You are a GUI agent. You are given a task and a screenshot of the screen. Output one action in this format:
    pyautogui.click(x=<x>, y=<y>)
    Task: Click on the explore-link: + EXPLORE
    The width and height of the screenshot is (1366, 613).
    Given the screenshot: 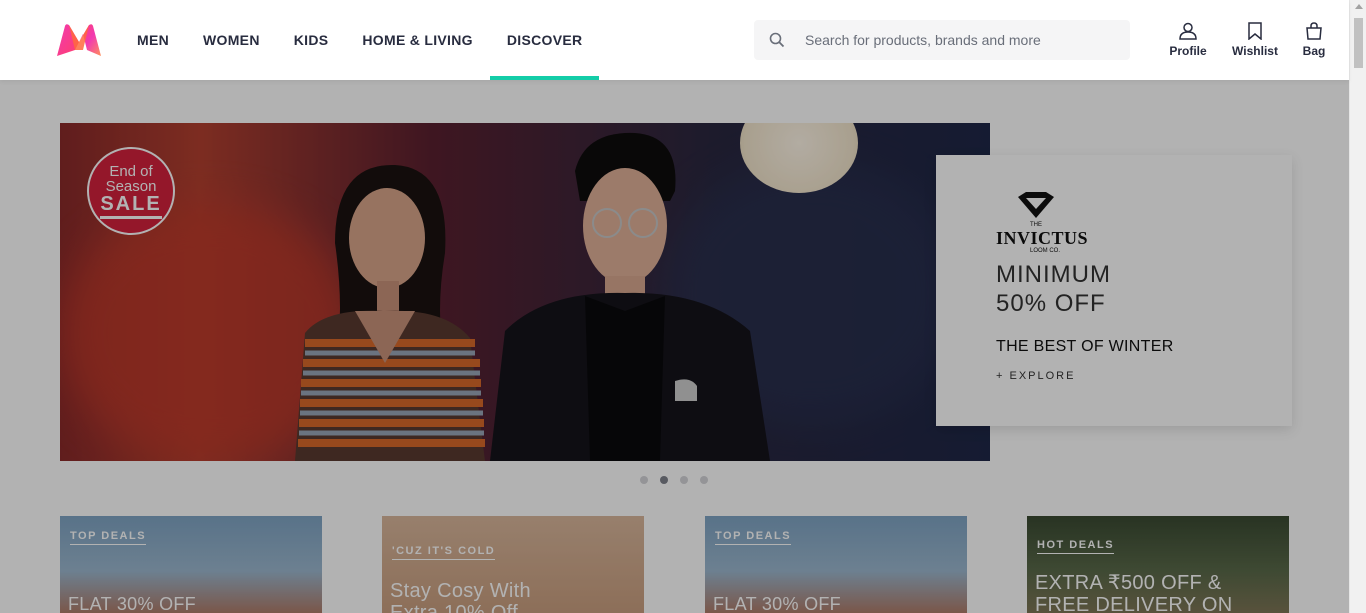 What is the action you would take?
    pyautogui.click(x=1144, y=376)
    